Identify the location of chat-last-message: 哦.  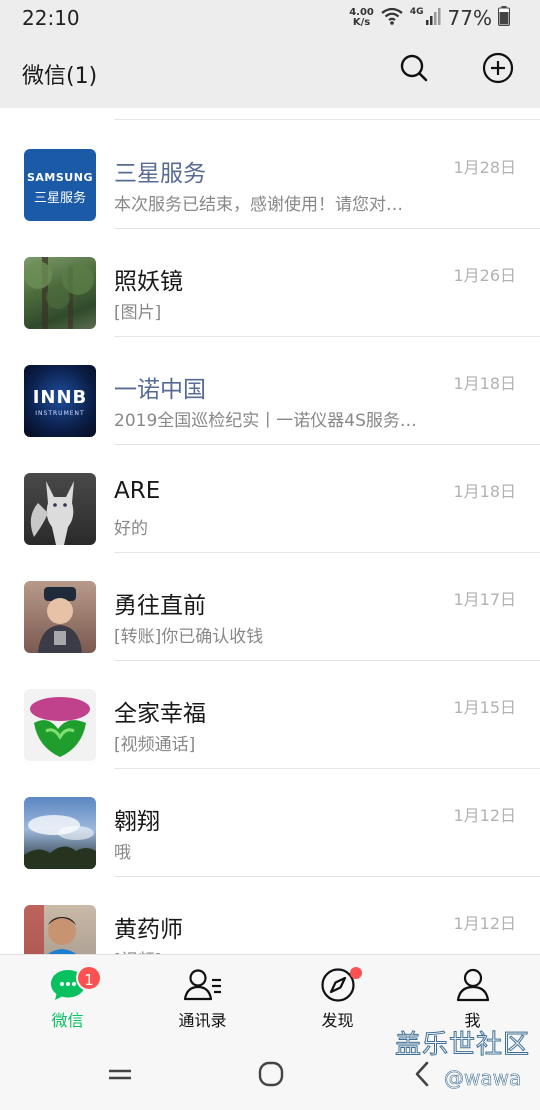
(122, 853).